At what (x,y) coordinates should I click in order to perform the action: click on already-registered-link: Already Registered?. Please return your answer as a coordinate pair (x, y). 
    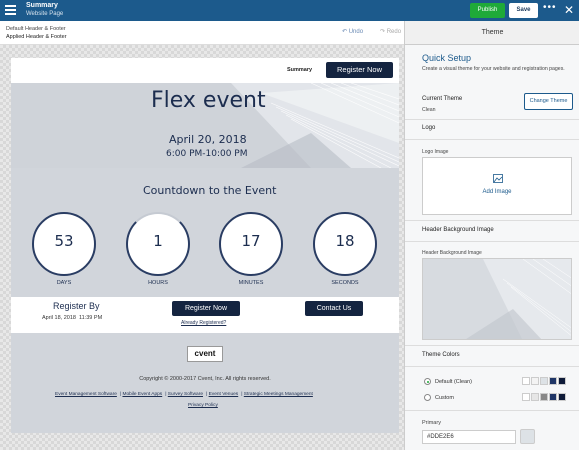
    Looking at the image, I should click on (203, 323).